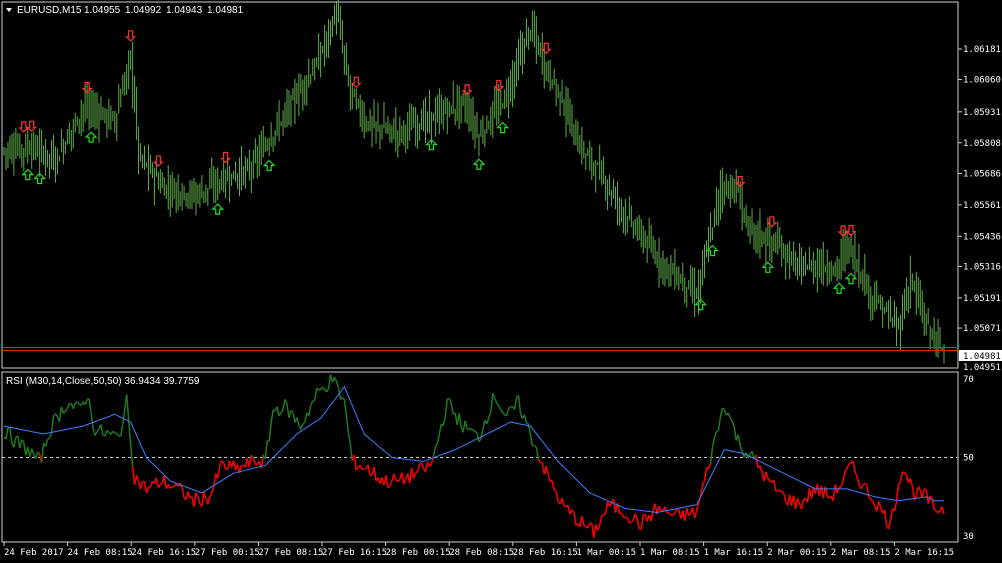 The height and width of the screenshot is (563, 1002). I want to click on price-tick-label: 1.05686, so click(982, 174).